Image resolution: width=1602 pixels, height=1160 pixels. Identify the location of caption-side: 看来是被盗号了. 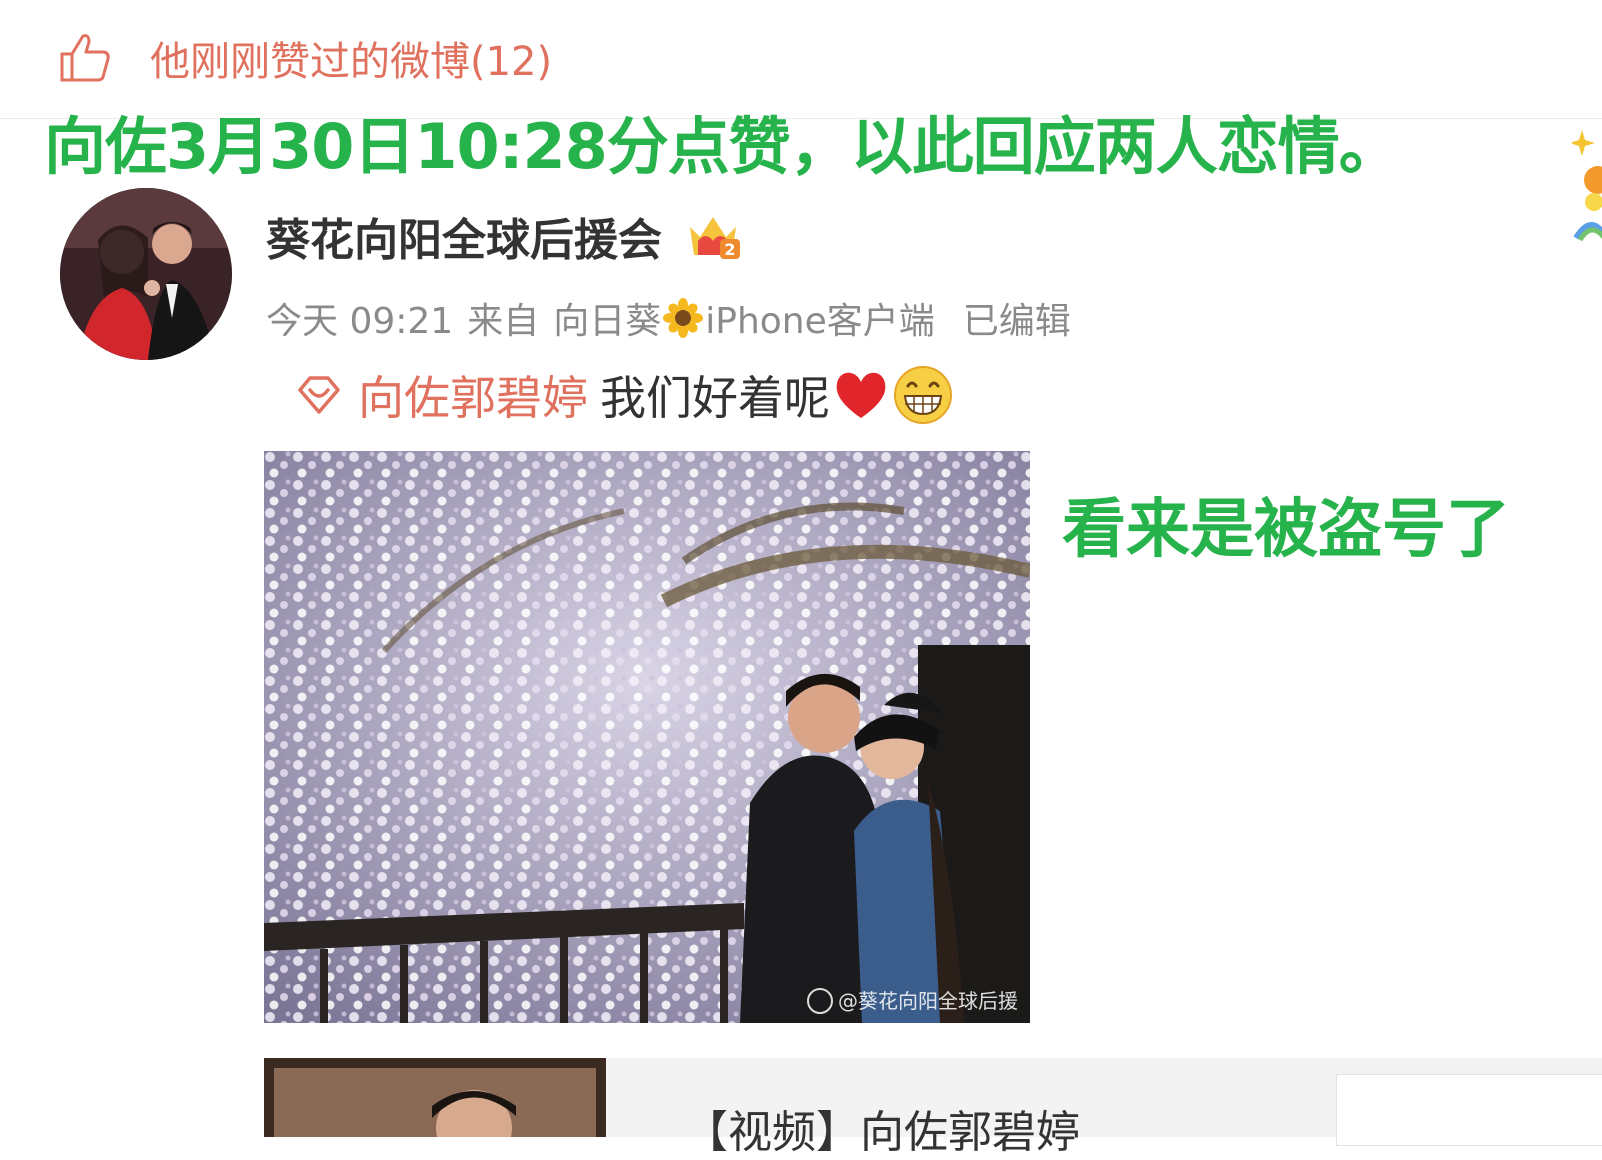
(1286, 530).